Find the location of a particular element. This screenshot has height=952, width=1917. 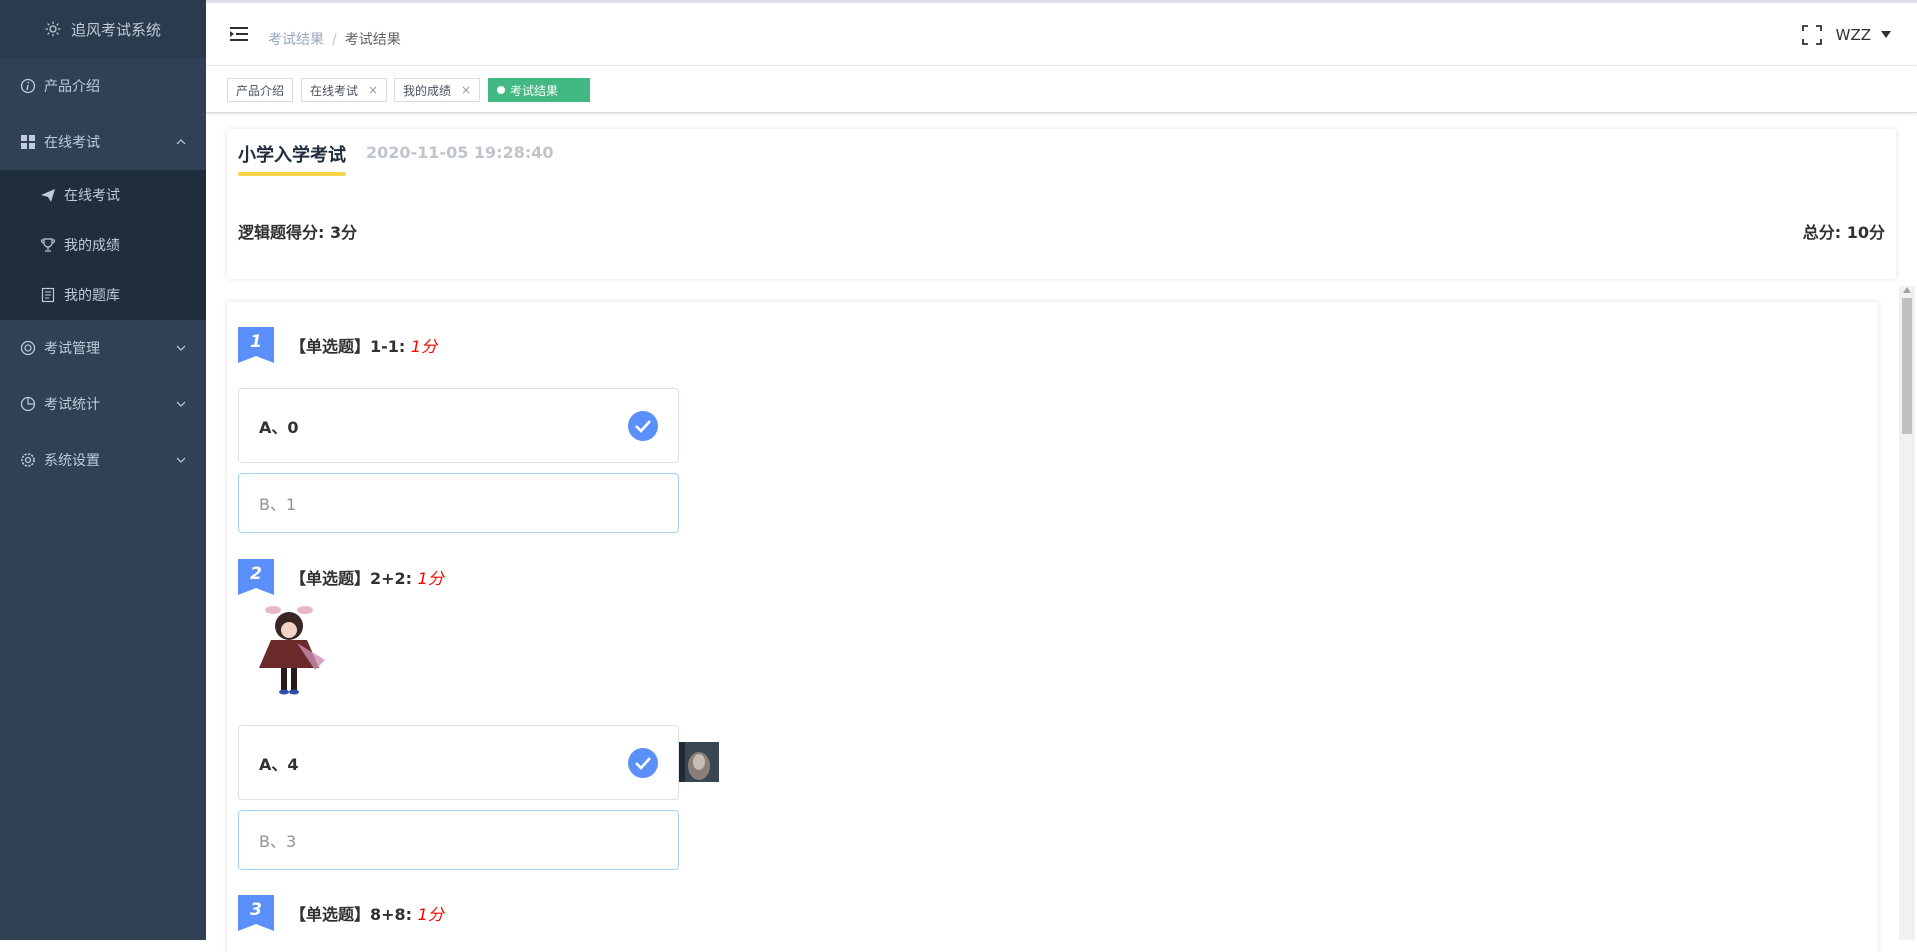

trophy-icon is located at coordinates (48, 245).